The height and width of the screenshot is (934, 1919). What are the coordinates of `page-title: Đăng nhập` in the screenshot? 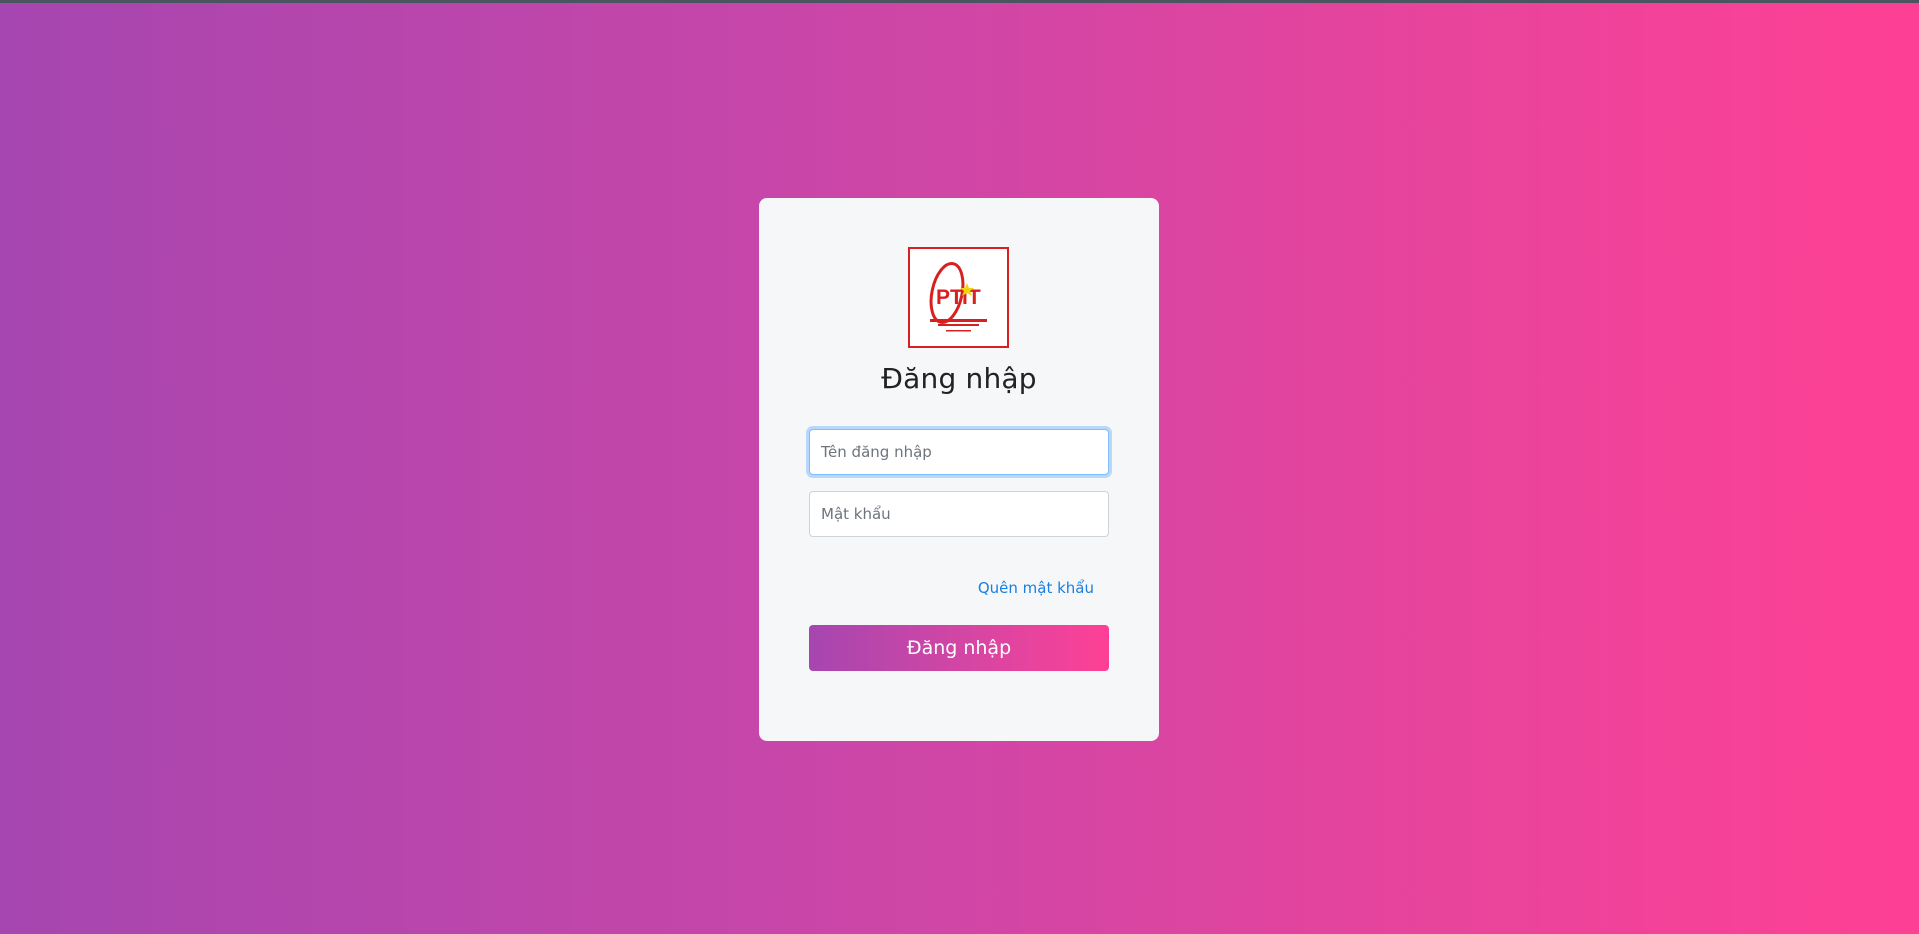 It's located at (959, 378).